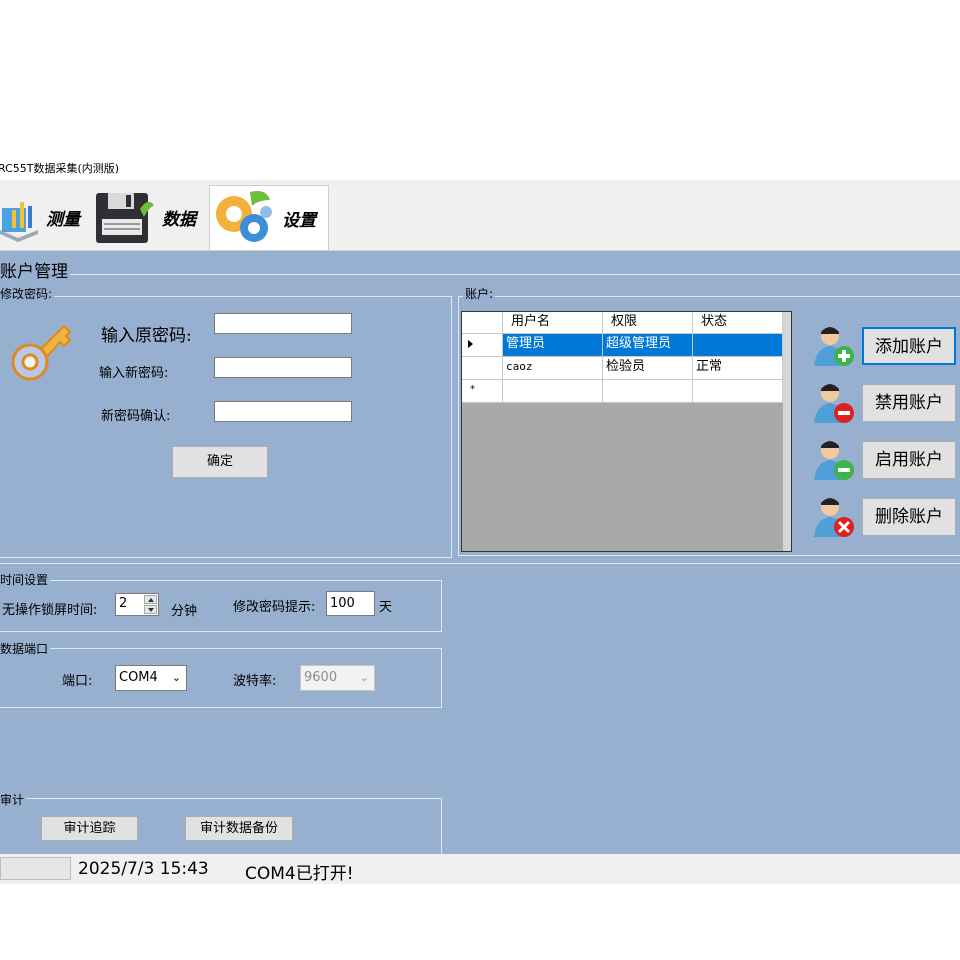 The image size is (960, 960). I want to click on window-title-bar: RC55T数据采集(内测版), so click(480, 170).